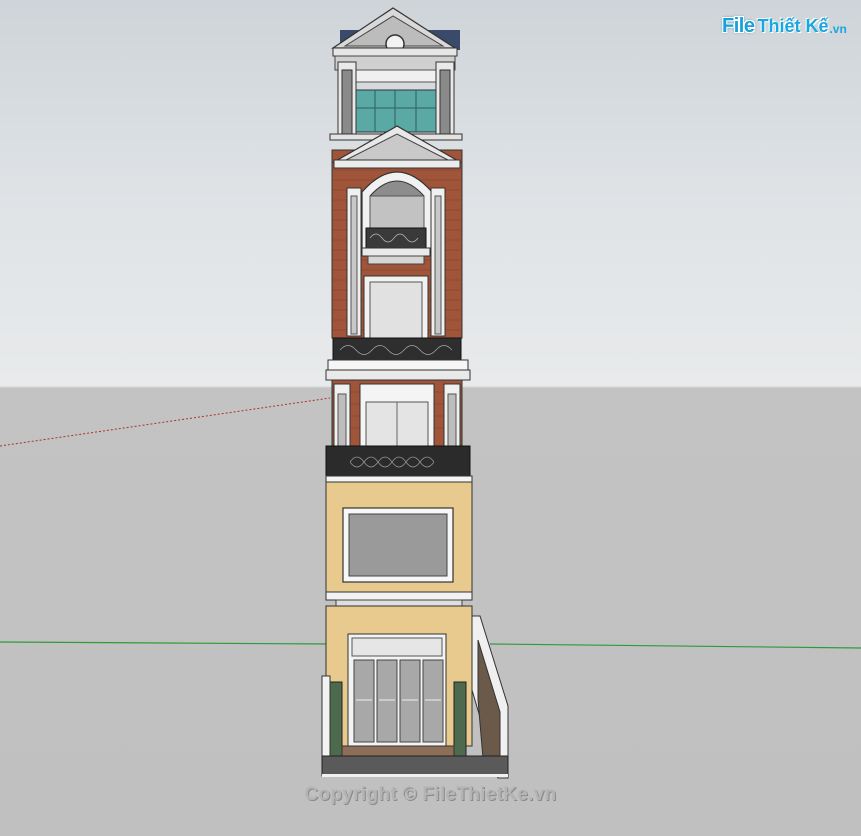 Image resolution: width=861 pixels, height=836 pixels. Describe the element at coordinates (399, 431) in the screenshot. I see `third-floor` at that location.